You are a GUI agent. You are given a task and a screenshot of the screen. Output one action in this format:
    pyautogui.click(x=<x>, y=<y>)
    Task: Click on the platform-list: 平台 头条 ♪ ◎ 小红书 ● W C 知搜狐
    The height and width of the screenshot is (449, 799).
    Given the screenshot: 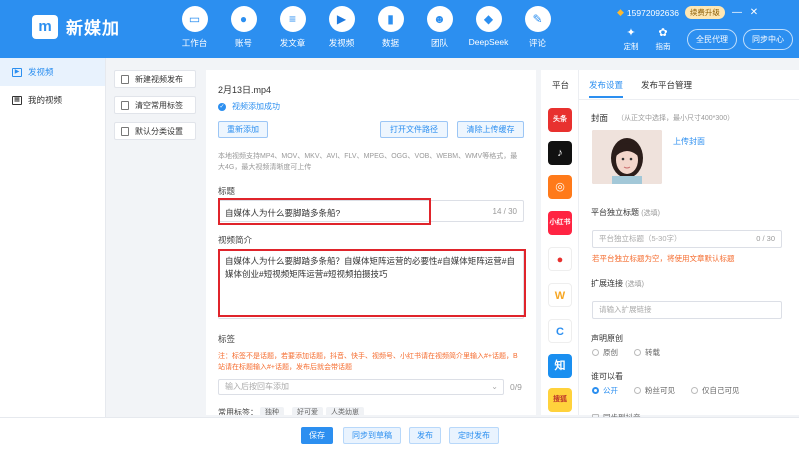 What is the action you would take?
    pyautogui.click(x=560, y=242)
    